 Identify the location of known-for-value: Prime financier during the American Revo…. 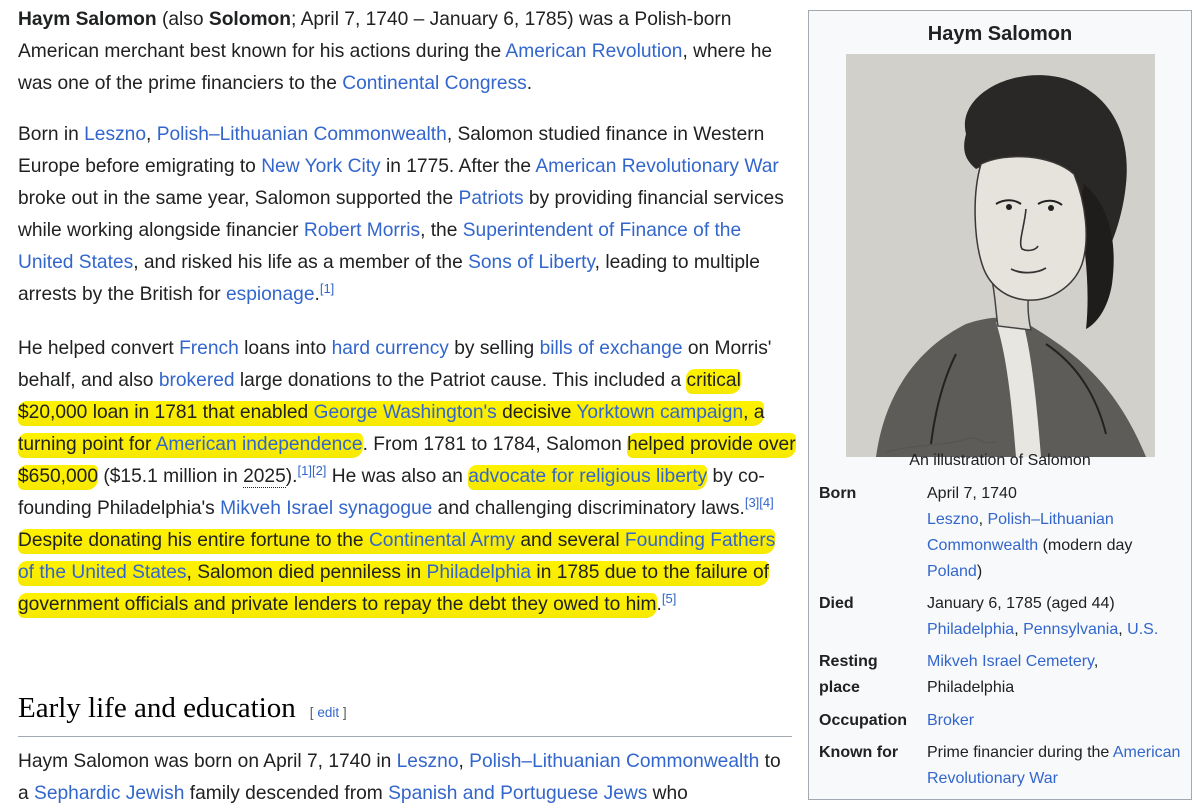
(1055, 766).